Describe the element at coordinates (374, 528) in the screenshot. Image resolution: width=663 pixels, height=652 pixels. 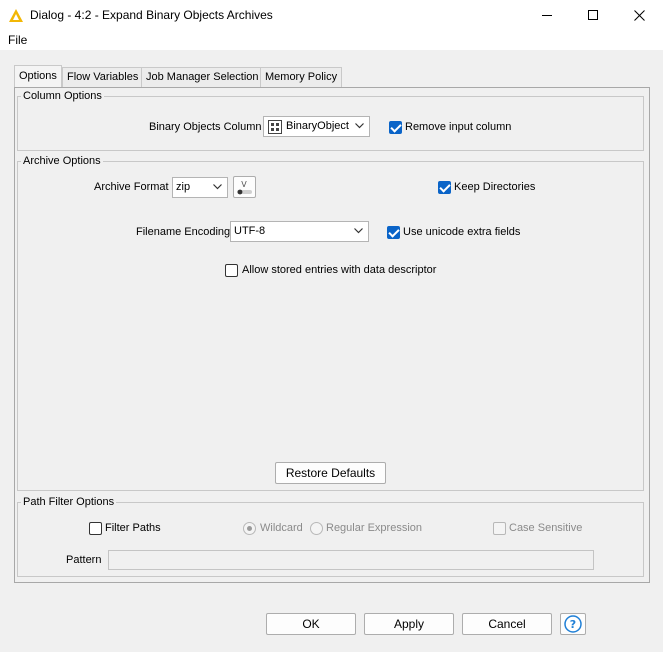
I see `regex-label: Regular Expression` at that location.